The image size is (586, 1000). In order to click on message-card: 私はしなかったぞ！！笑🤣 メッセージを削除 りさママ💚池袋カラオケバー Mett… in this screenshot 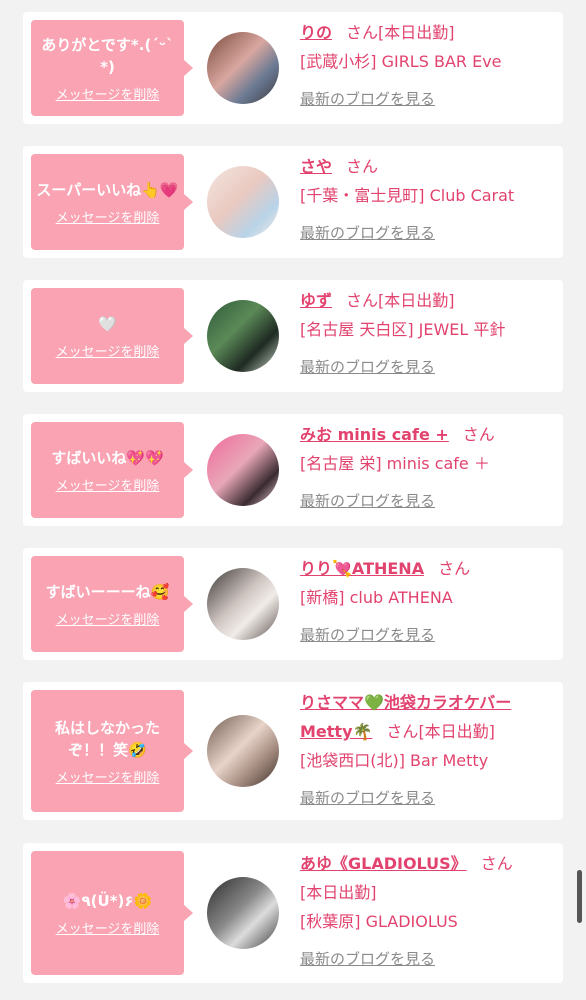, I will do `click(293, 751)`.